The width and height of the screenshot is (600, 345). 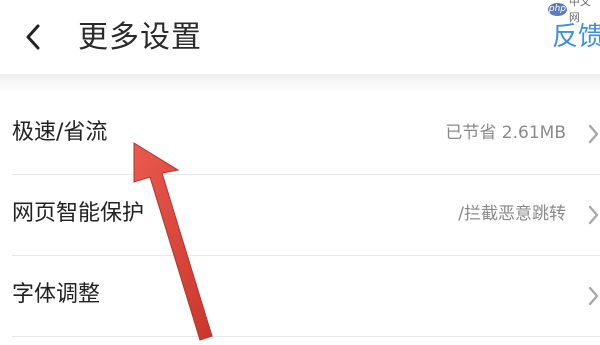 I want to click on feedback-button: 反馈, so click(x=576, y=37).